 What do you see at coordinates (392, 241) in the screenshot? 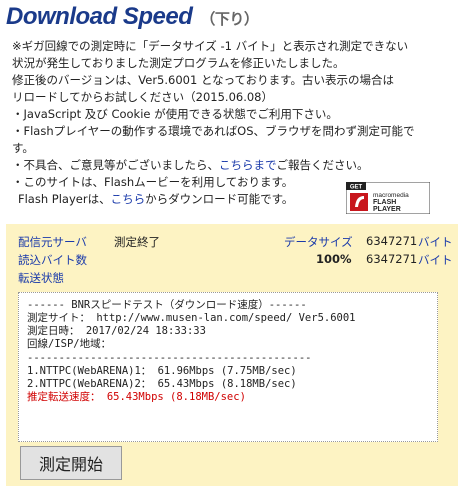
I see `datasize-value: 6347271` at bounding box center [392, 241].